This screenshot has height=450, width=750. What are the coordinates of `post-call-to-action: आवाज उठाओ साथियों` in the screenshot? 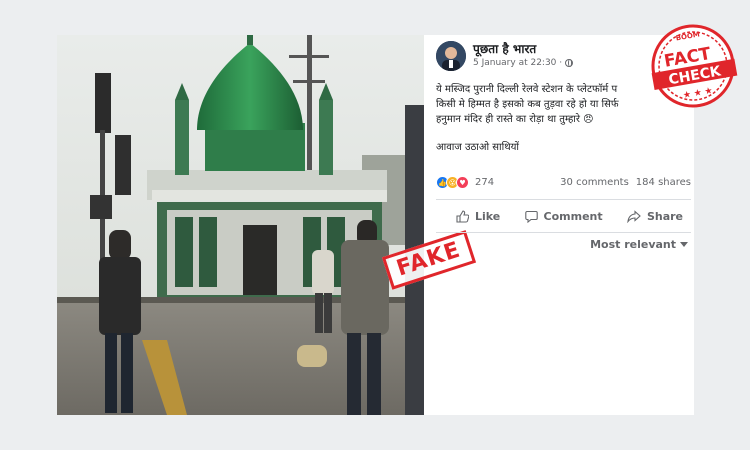 It's located at (477, 147).